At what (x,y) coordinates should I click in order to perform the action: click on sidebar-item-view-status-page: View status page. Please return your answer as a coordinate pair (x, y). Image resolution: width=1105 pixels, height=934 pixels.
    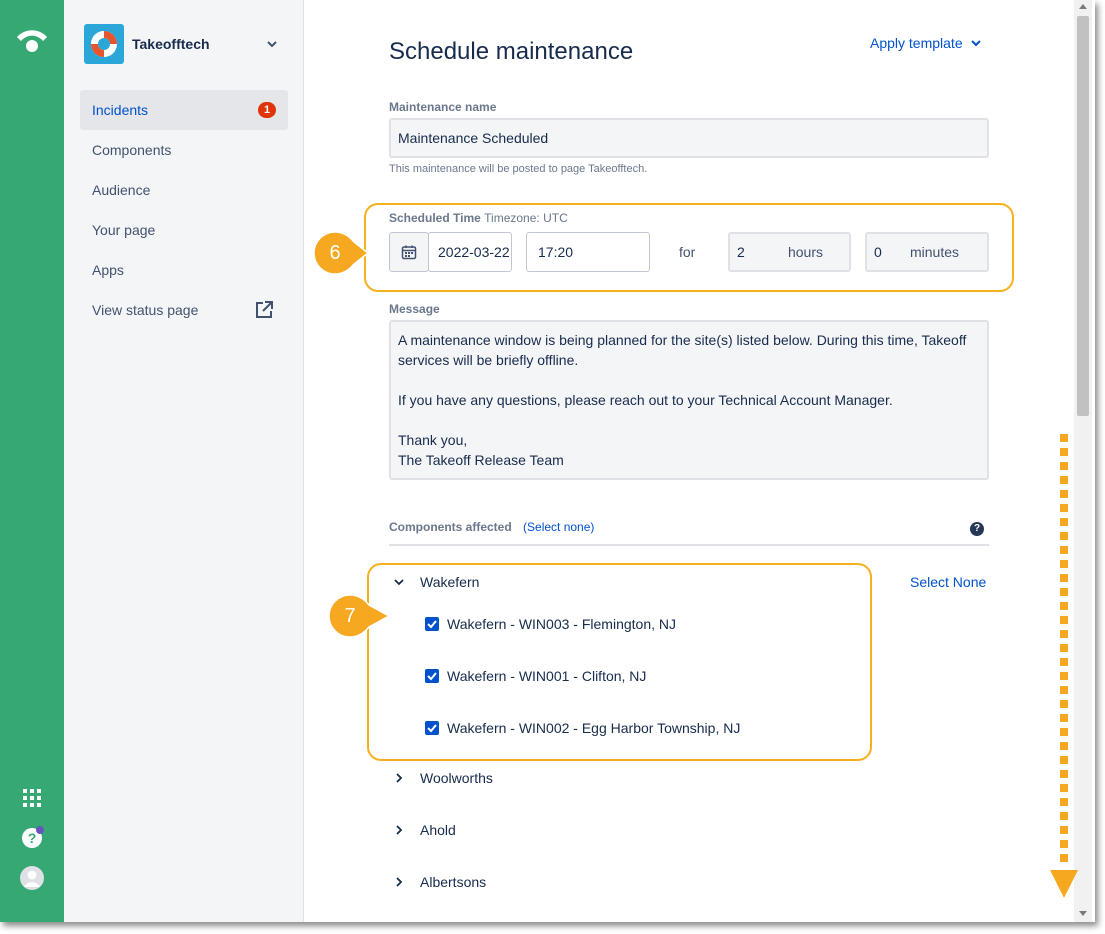
    Looking at the image, I should click on (184, 310).